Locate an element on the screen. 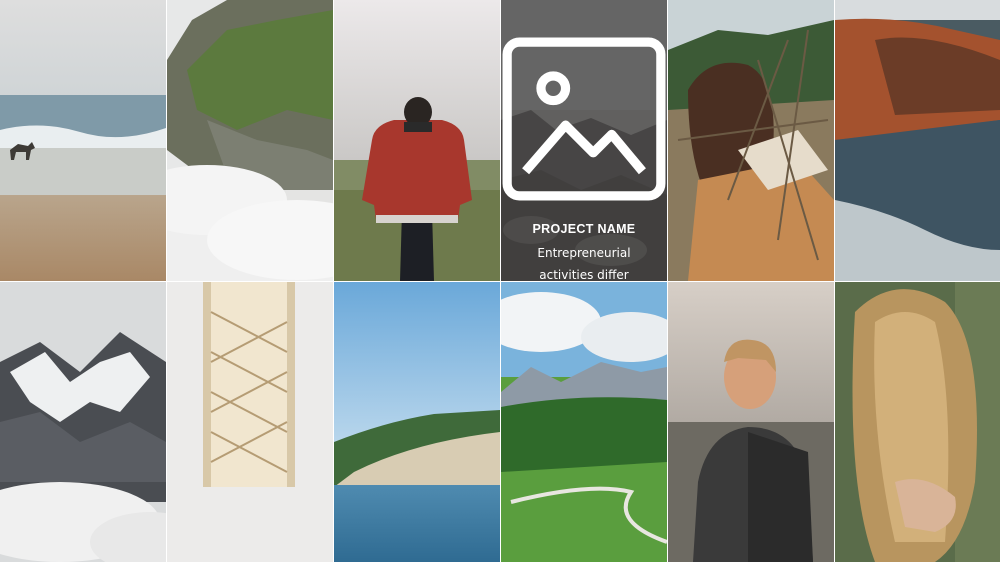  alpine-valley-image is located at coordinates (584, 422).